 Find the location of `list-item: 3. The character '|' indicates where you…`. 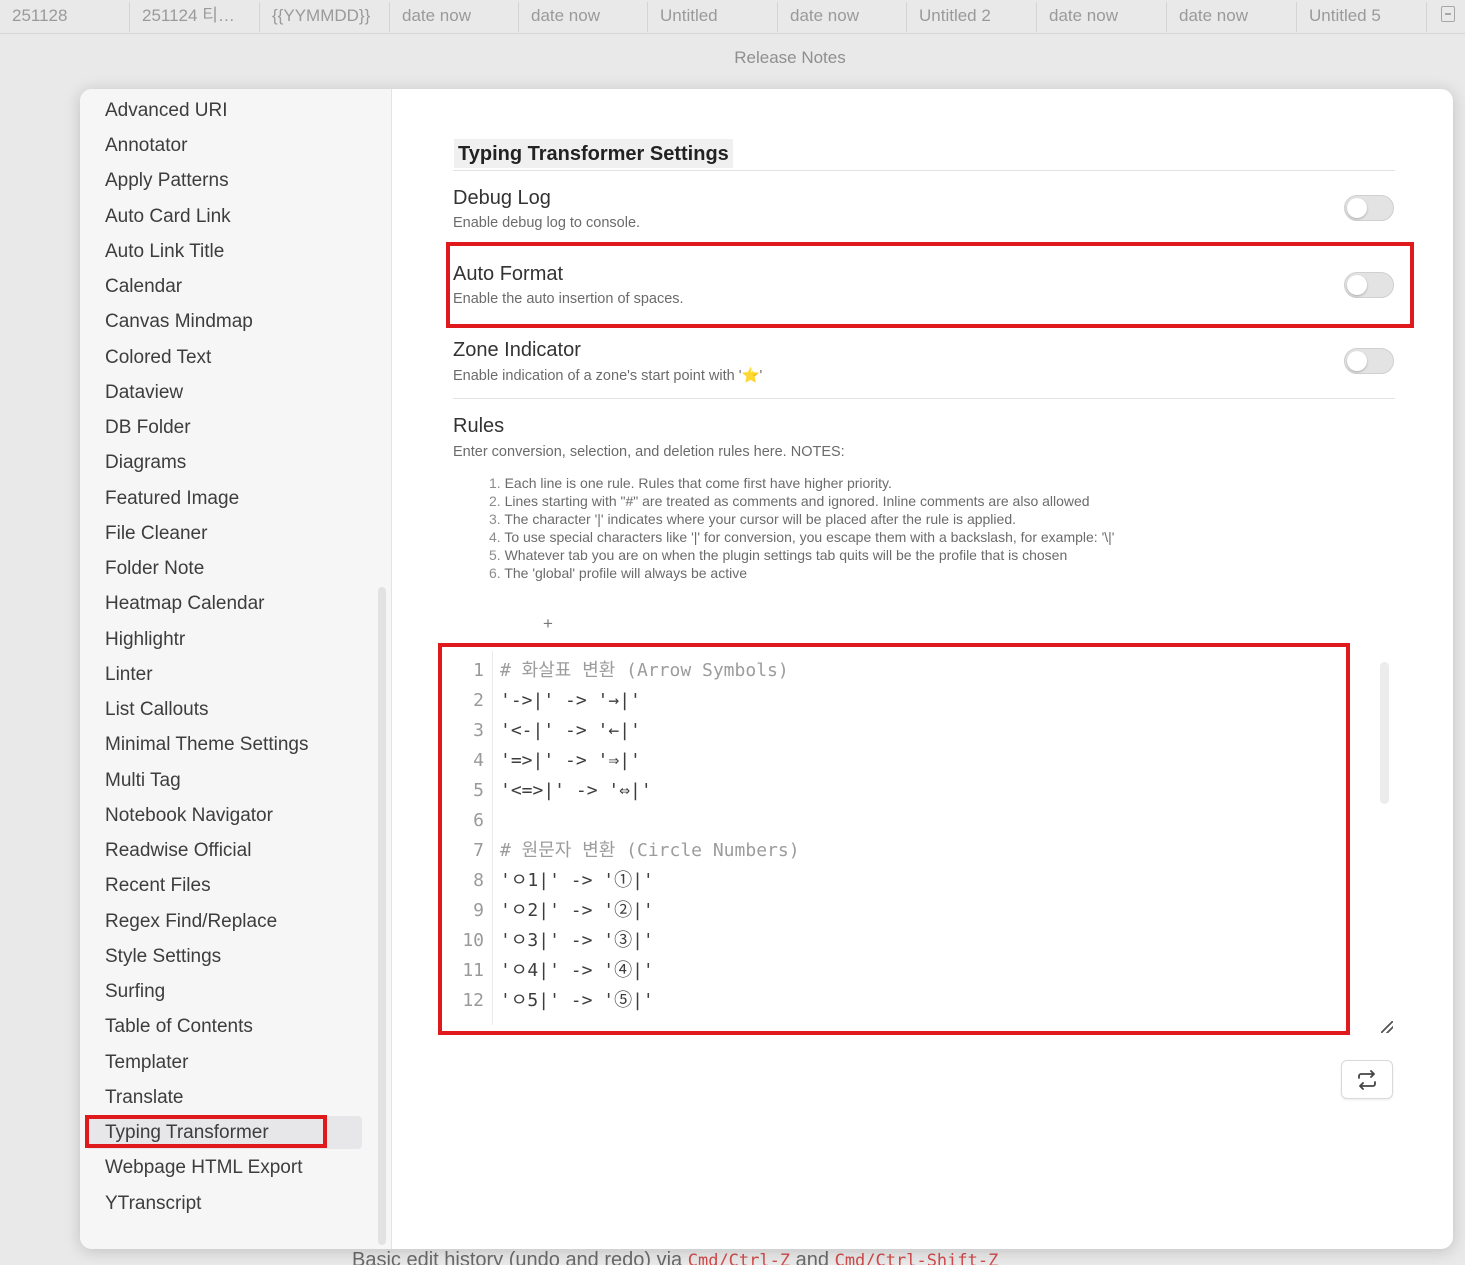

list-item: 3. The character '|' indicates where you… is located at coordinates (752, 519).